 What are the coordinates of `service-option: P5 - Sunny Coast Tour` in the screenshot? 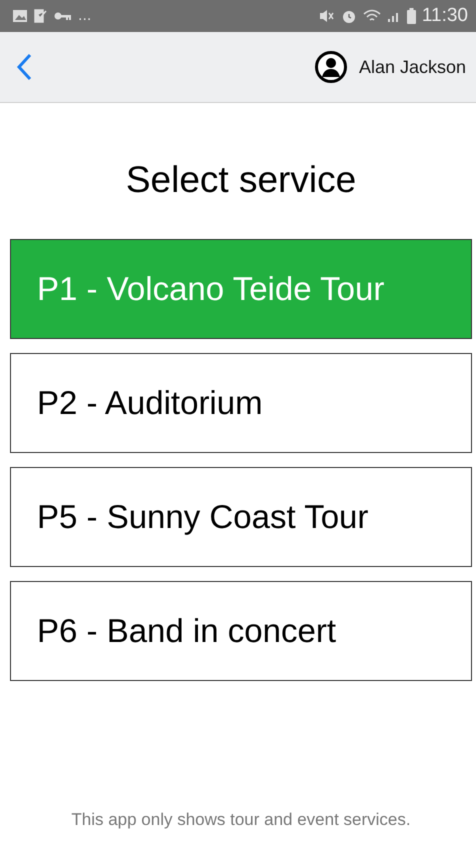 It's located at (241, 517).